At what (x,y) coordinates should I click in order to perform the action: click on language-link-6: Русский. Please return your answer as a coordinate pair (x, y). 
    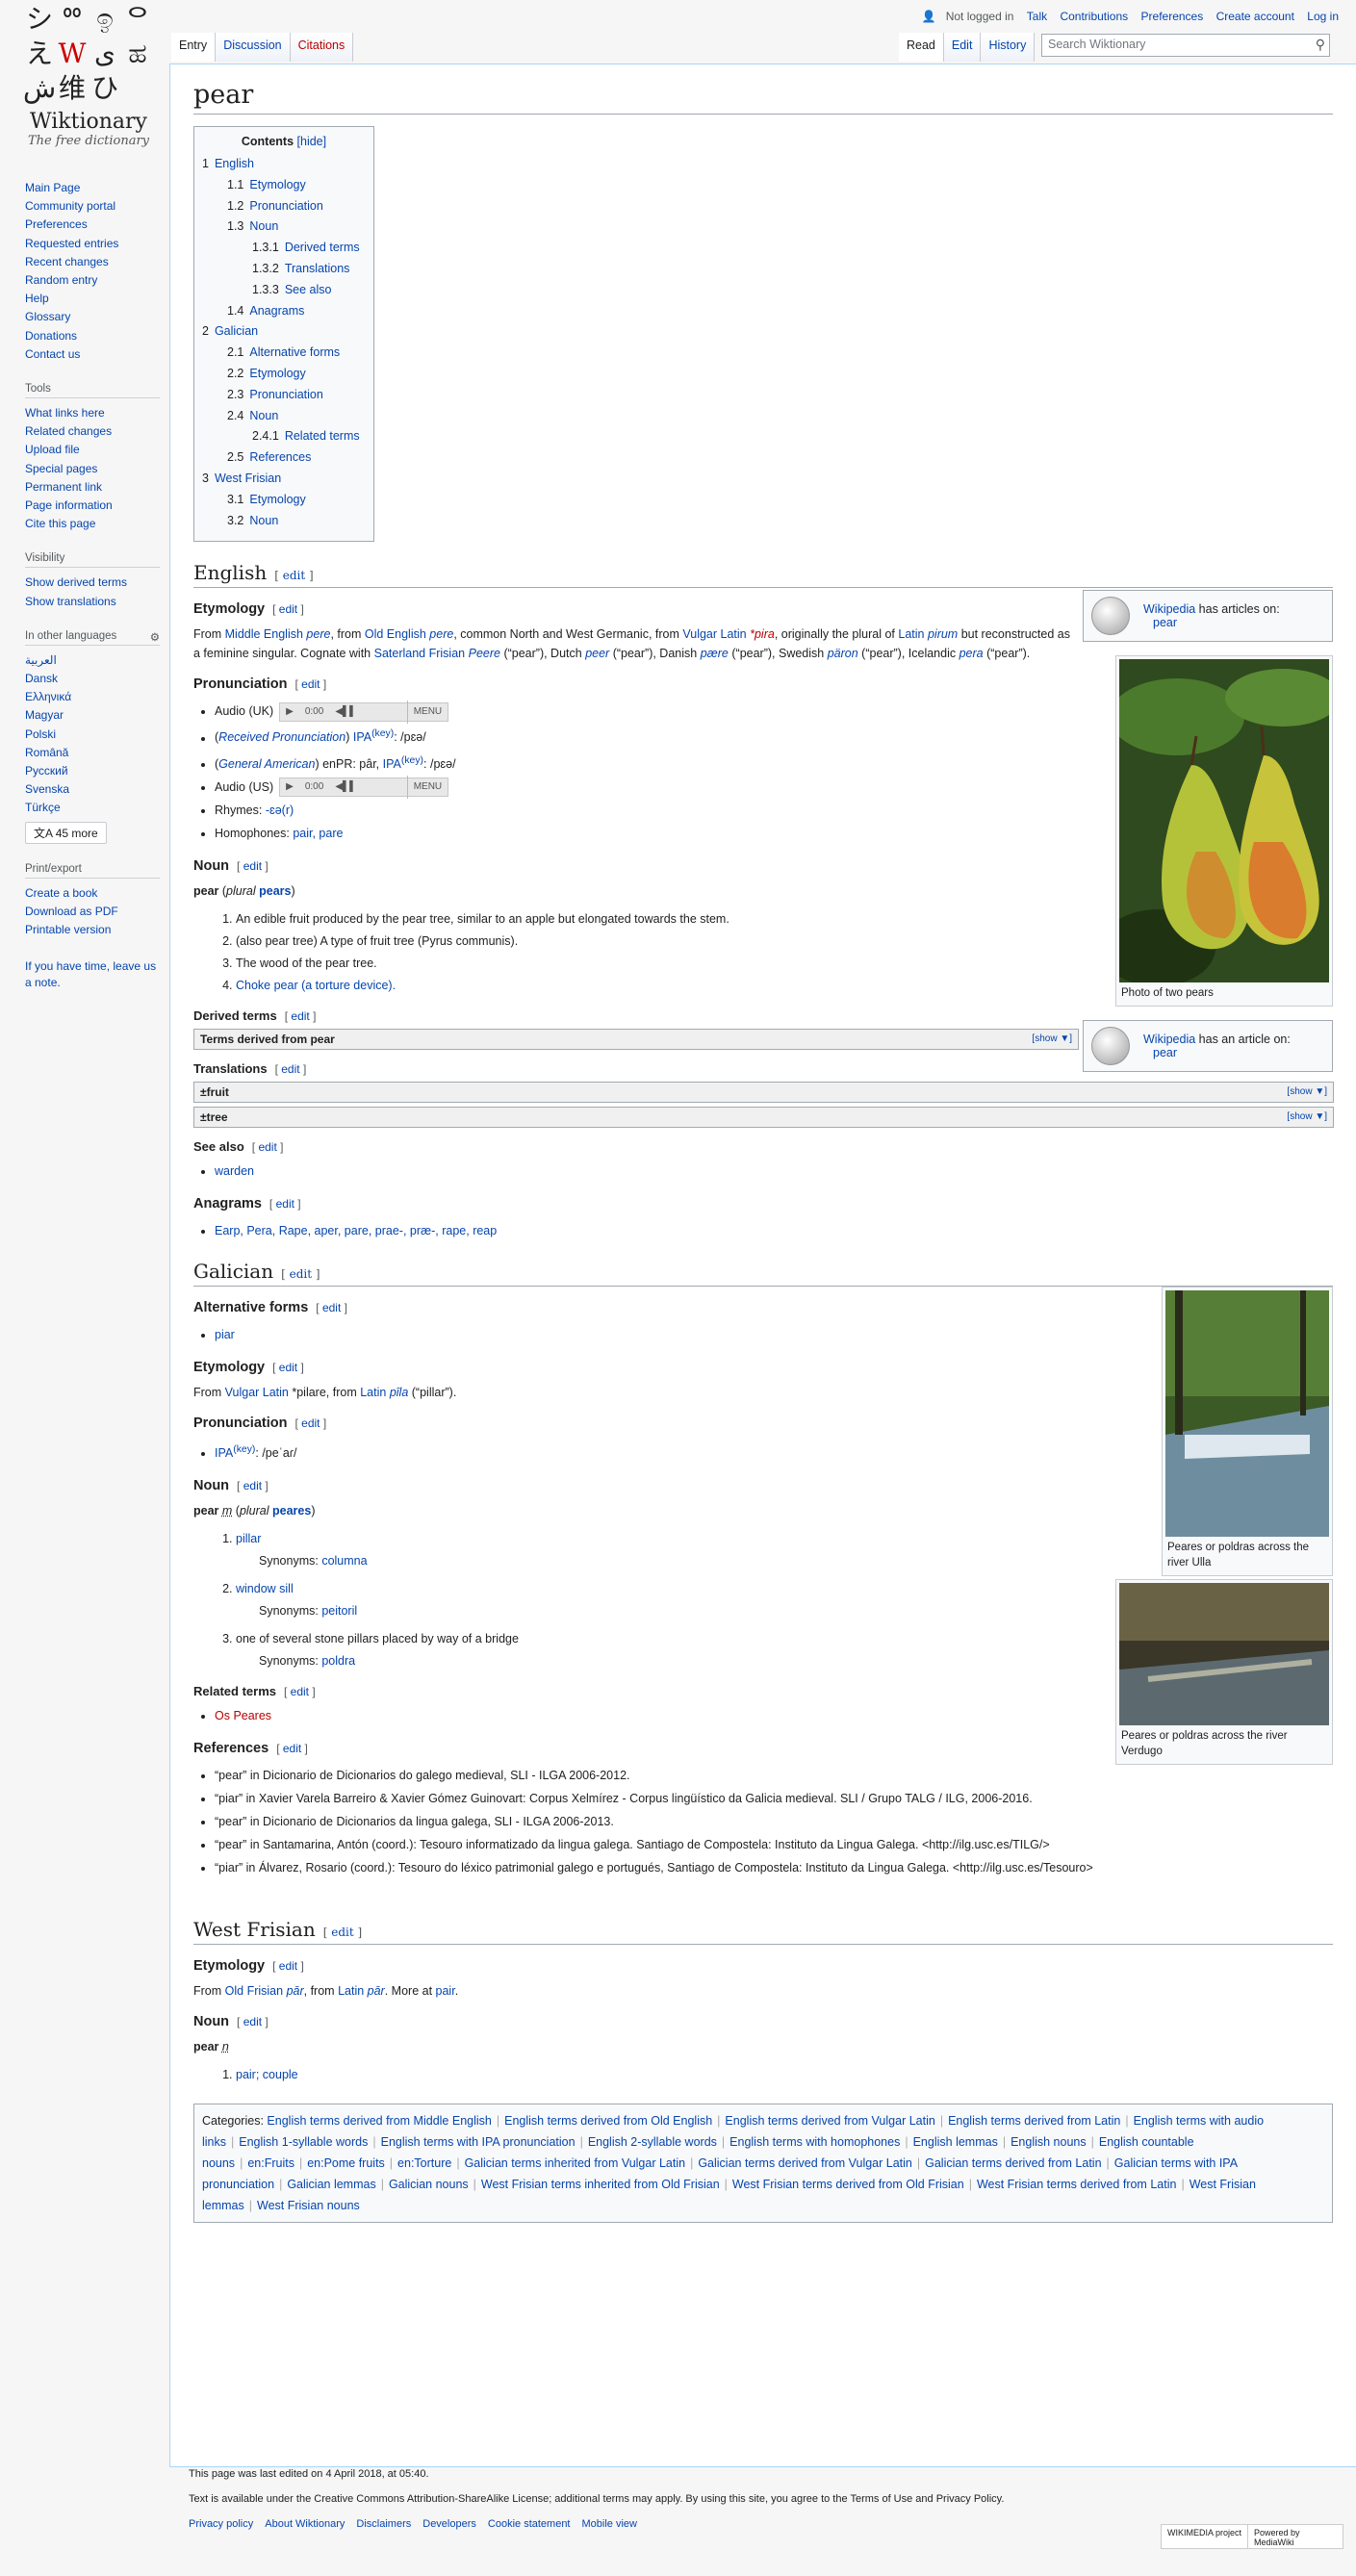
    Looking at the image, I should click on (46, 771).